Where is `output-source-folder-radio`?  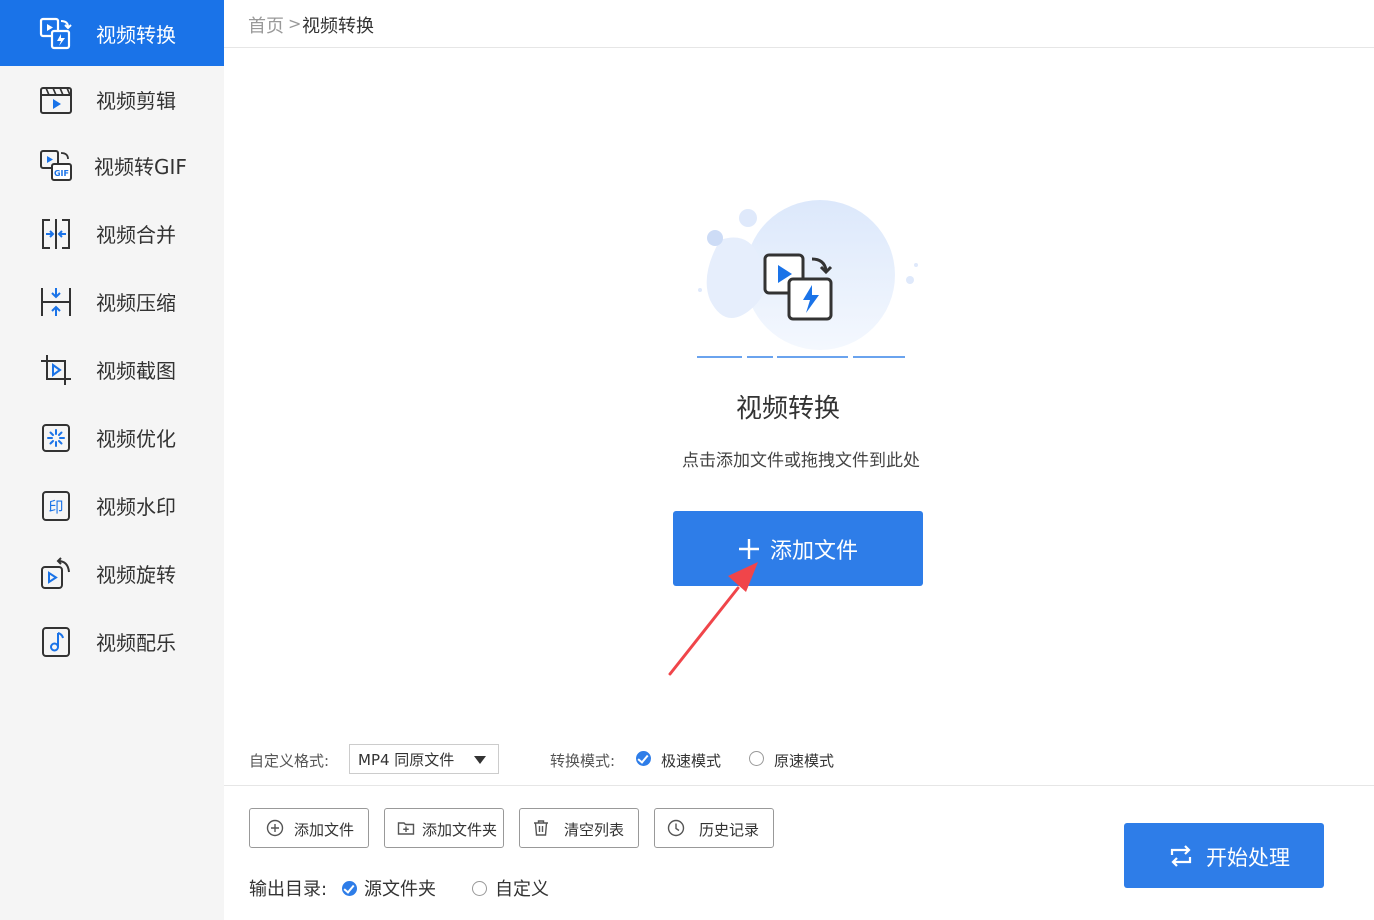 output-source-folder-radio is located at coordinates (349, 888).